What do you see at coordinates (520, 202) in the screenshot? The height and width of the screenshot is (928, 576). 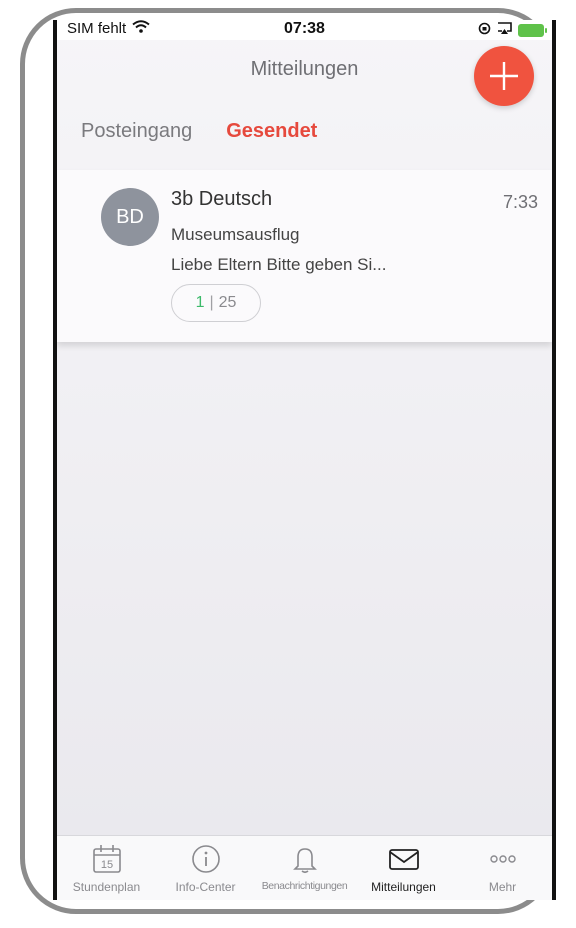 I see `message-time: 7:33` at bounding box center [520, 202].